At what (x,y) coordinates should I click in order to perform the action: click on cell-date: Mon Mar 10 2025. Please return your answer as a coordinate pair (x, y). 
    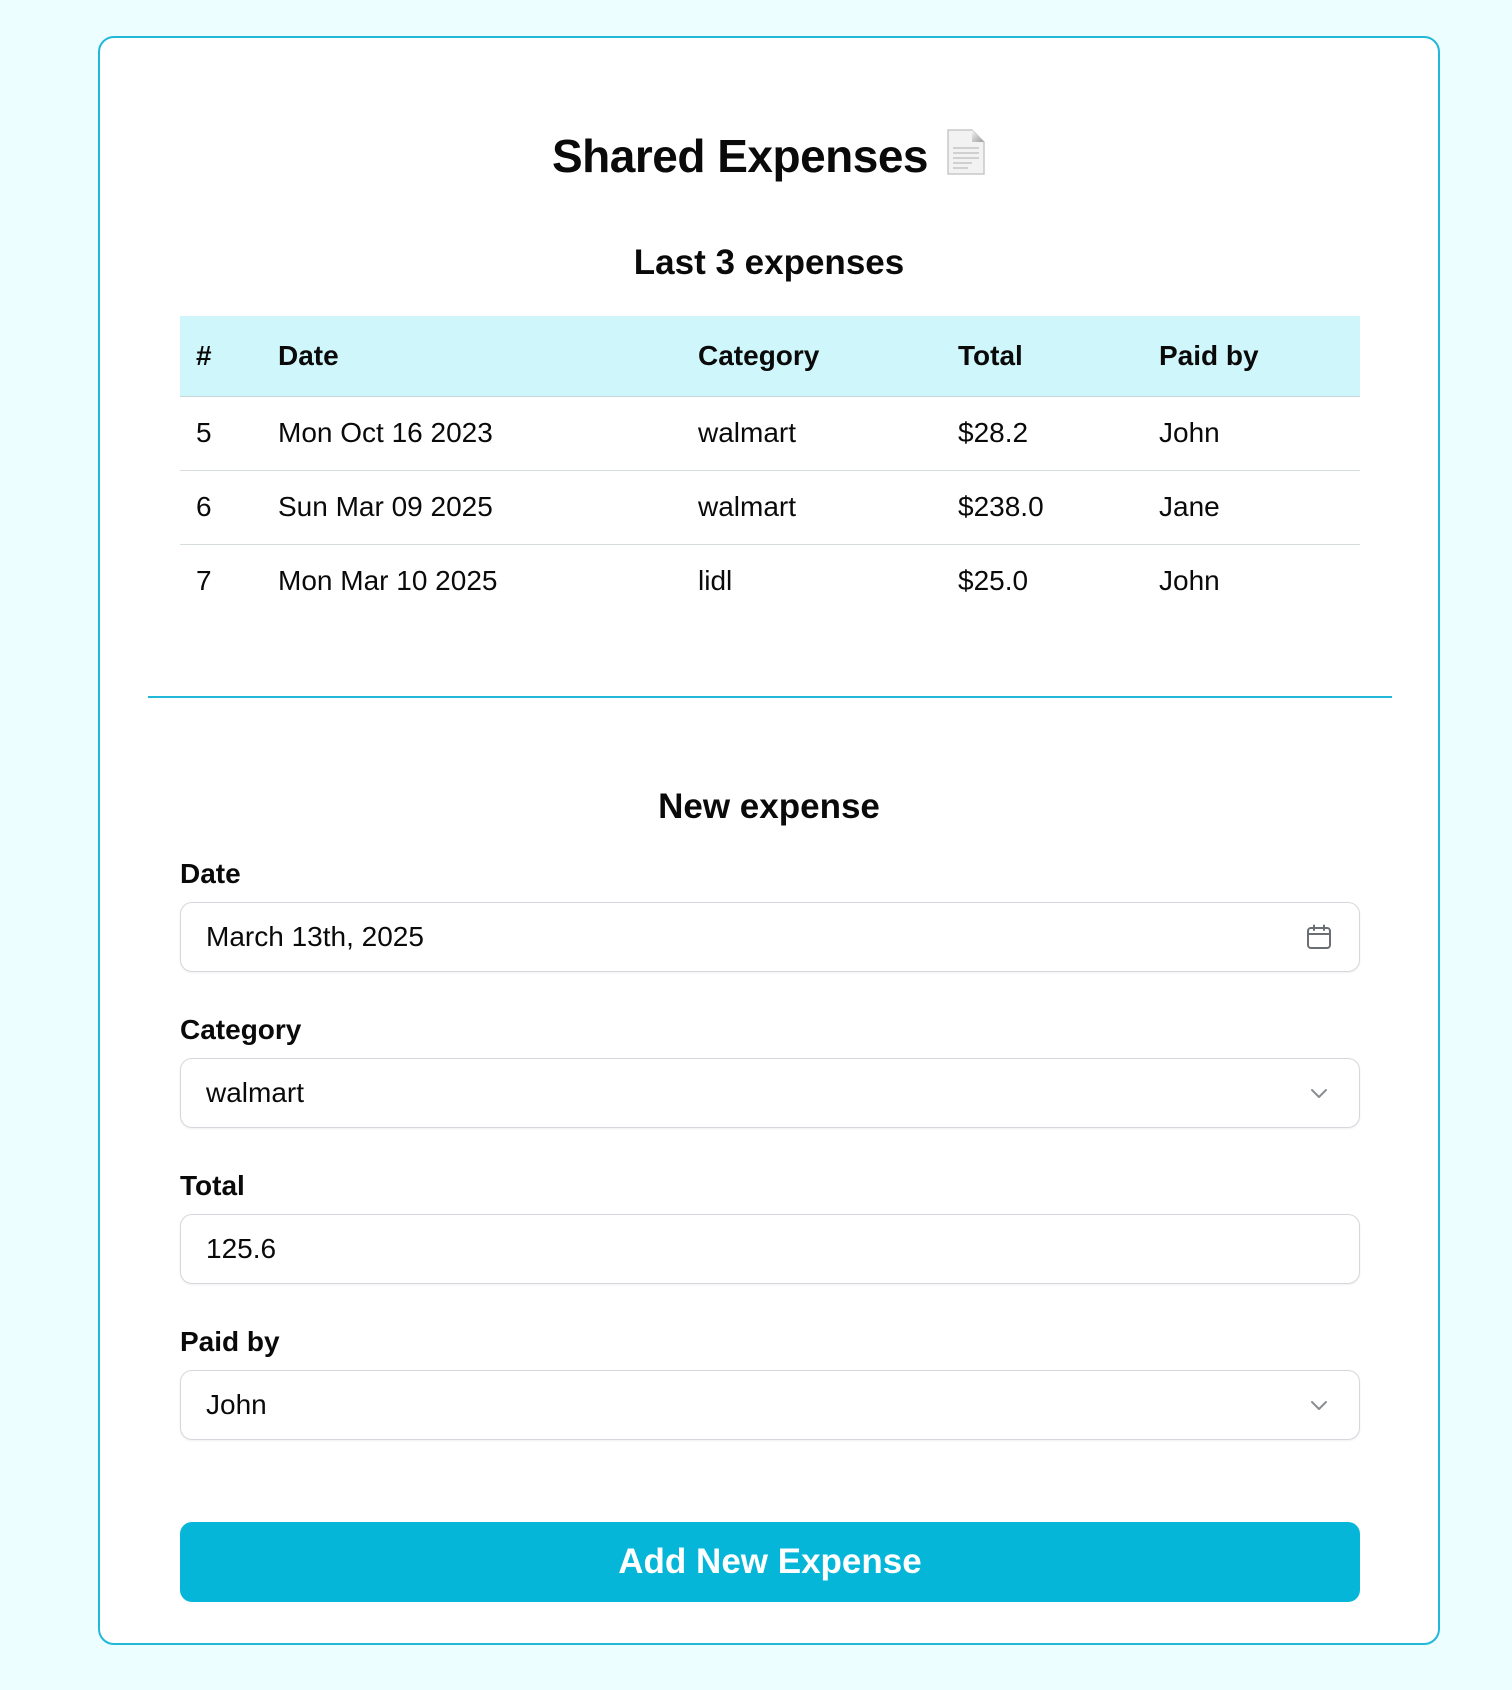
    Looking at the image, I should click on (388, 581).